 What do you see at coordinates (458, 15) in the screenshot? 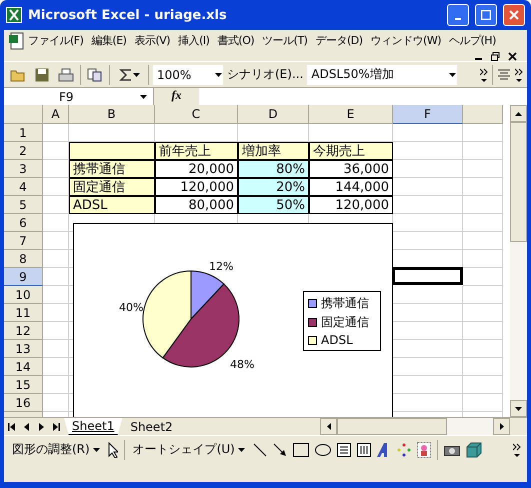
I see `minimize-button` at bounding box center [458, 15].